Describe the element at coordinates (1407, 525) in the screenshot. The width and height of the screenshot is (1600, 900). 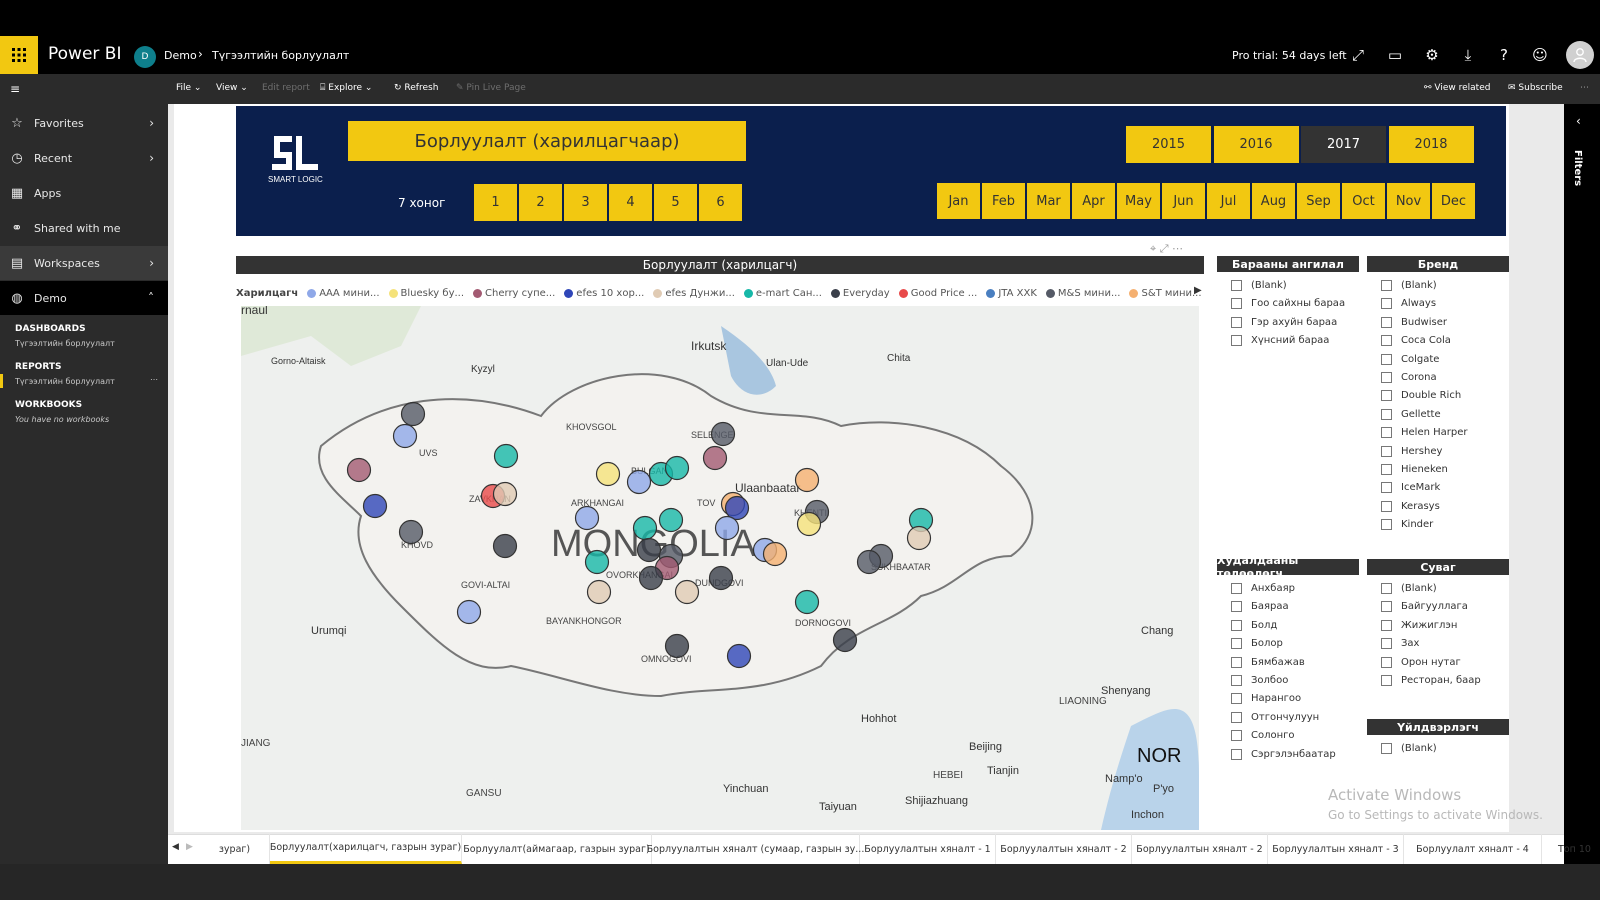
I see `slicer-item-brand: Kinder` at that location.